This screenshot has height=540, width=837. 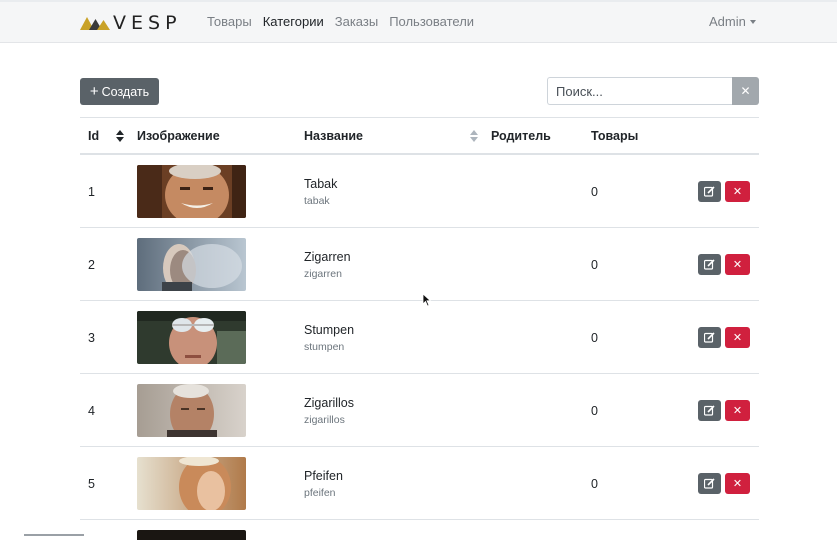 What do you see at coordinates (229, 21) in the screenshot?
I see `nav-item-products: Товары` at bounding box center [229, 21].